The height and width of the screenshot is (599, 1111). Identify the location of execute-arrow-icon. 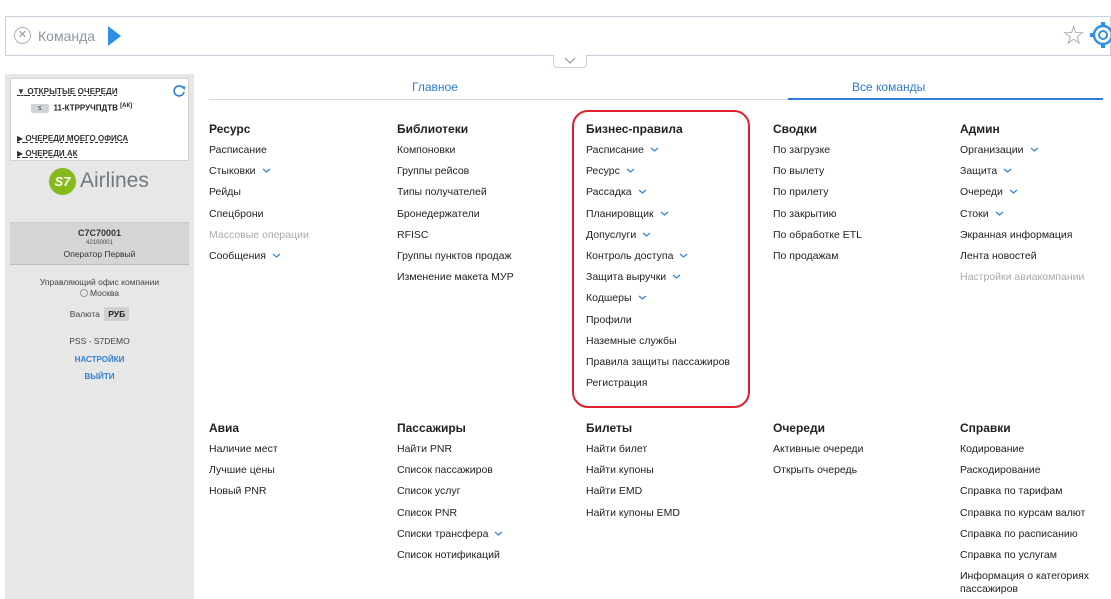
(114, 36).